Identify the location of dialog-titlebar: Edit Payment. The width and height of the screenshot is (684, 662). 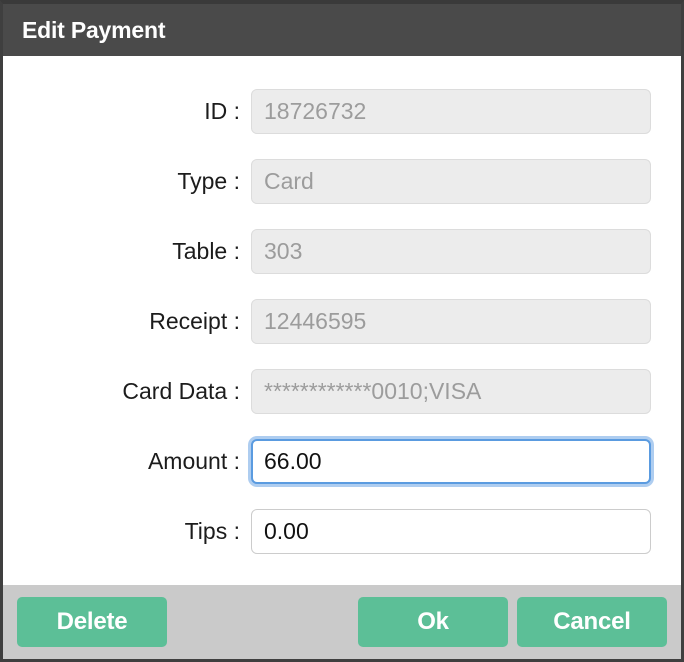
(342, 30).